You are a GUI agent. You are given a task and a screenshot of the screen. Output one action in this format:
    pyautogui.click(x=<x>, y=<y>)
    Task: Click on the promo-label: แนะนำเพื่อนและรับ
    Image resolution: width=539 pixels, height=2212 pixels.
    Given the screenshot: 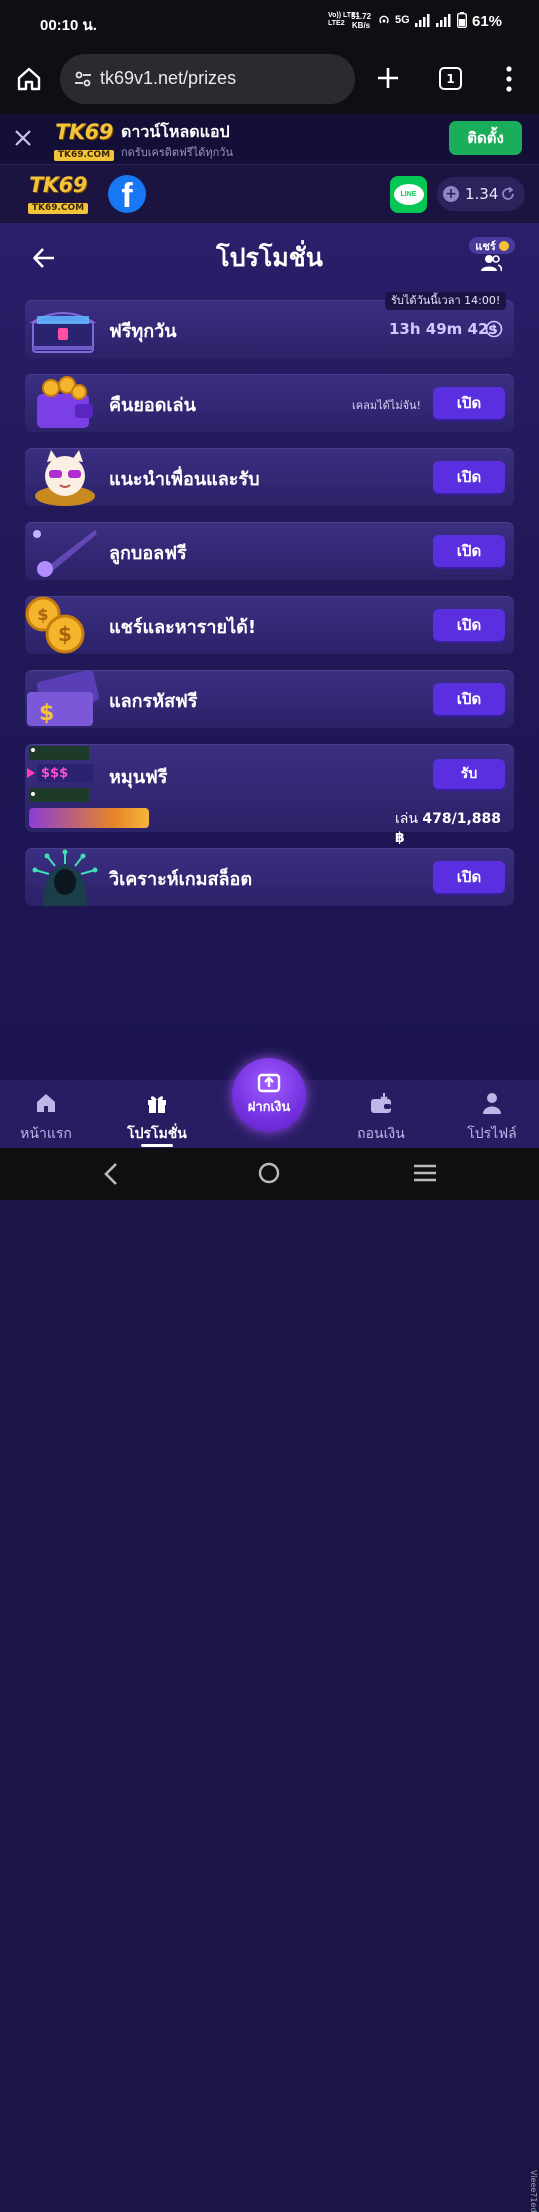 What is the action you would take?
    pyautogui.click(x=184, y=479)
    